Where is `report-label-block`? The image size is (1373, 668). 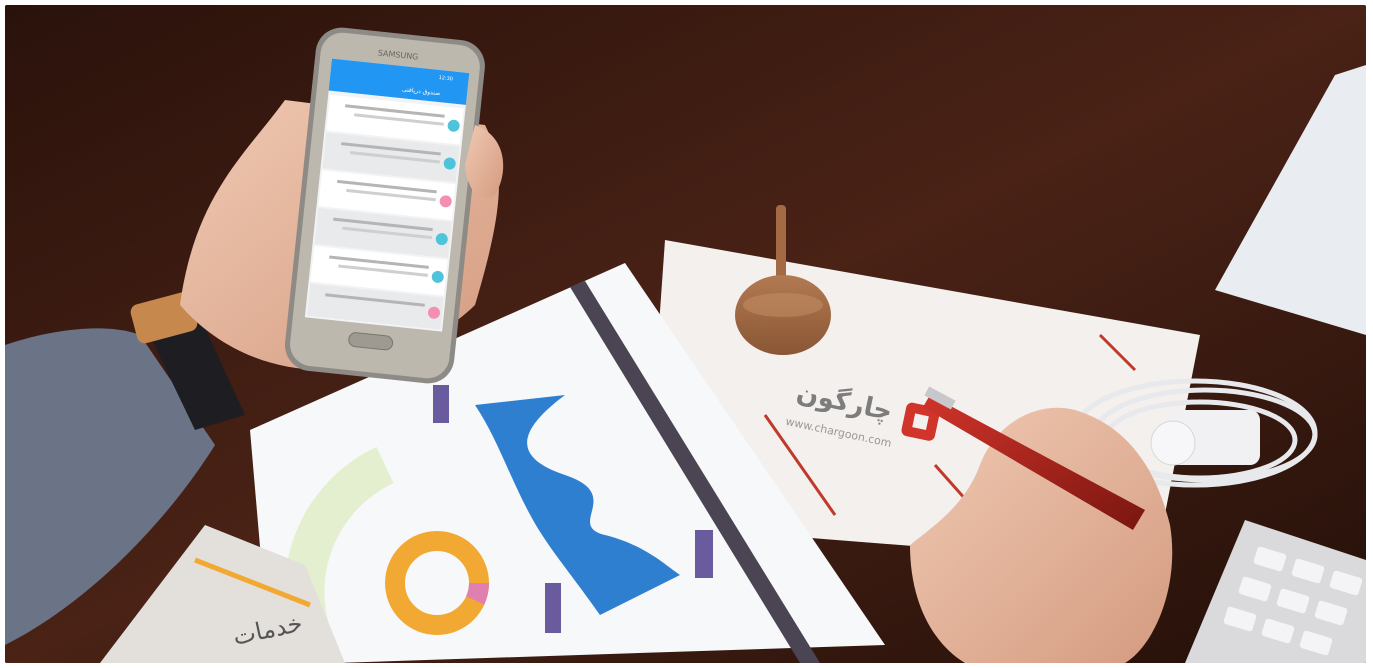 report-label-block is located at coordinates (441, 404).